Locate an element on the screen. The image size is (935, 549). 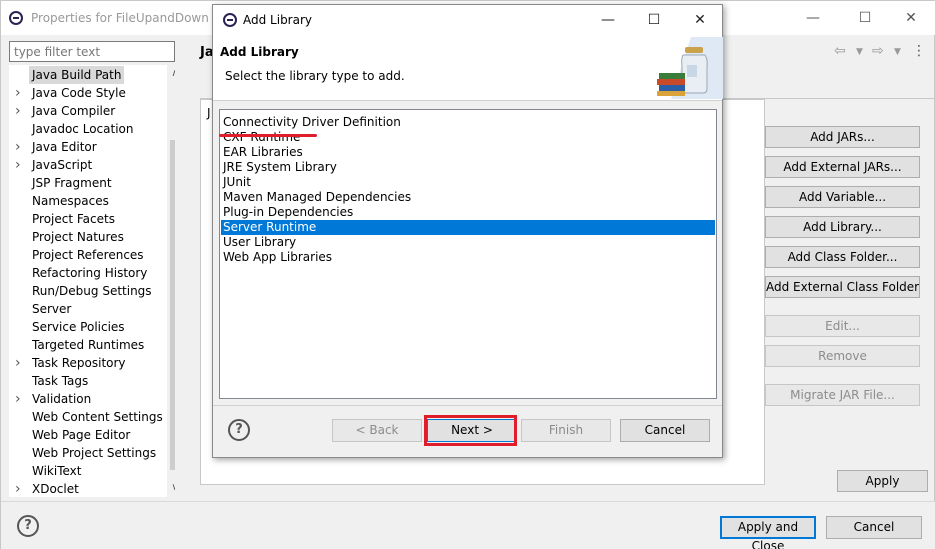
library-type-item: User Library is located at coordinates (468, 242).